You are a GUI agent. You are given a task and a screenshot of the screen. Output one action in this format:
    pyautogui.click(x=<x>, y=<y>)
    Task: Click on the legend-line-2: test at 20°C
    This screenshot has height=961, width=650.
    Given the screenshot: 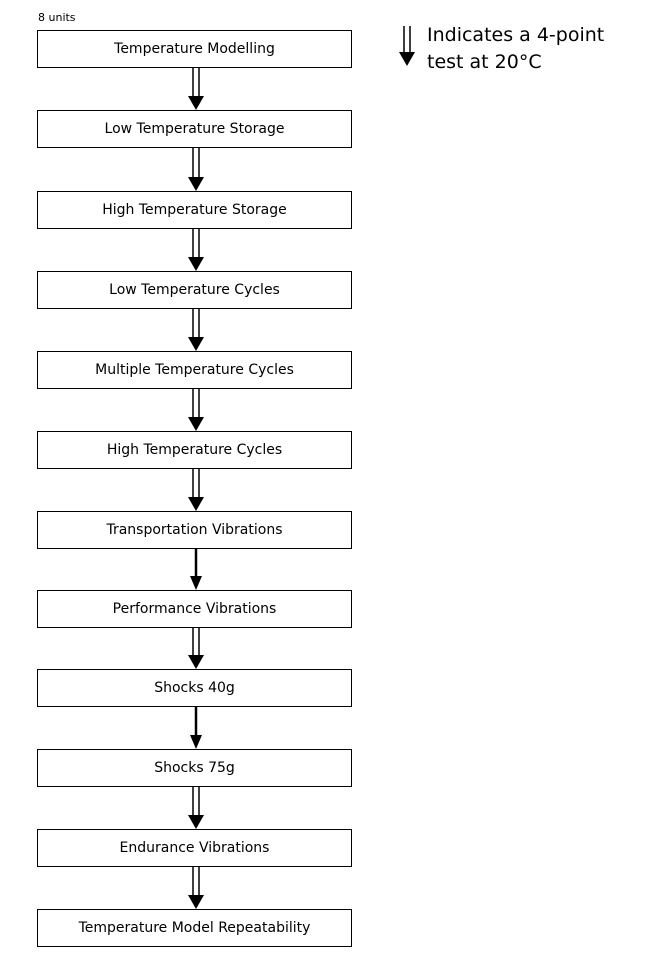 What is the action you would take?
    pyautogui.click(x=484, y=62)
    